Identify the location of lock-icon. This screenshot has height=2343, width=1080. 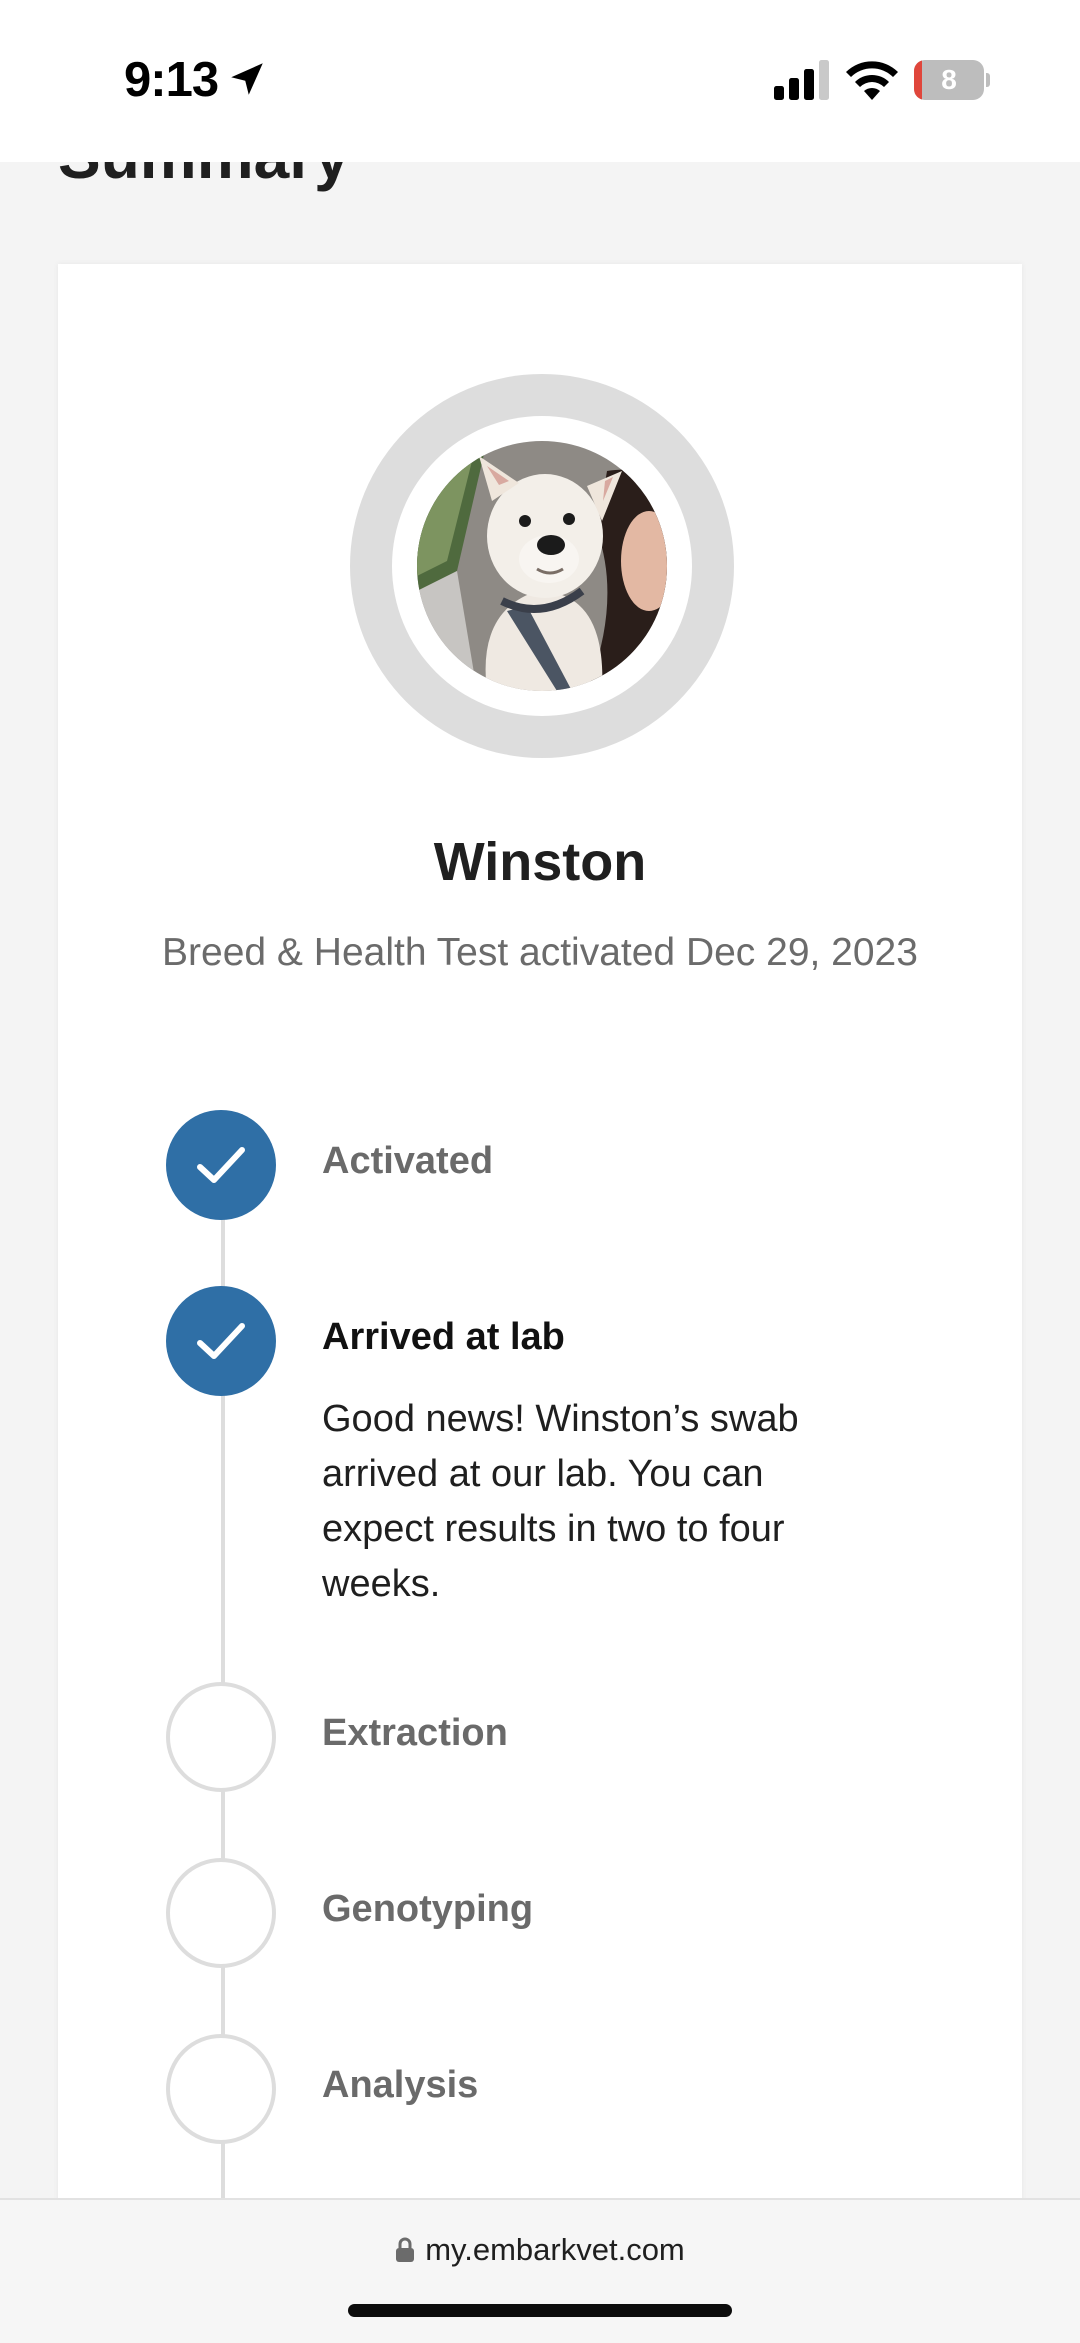
(405, 2249).